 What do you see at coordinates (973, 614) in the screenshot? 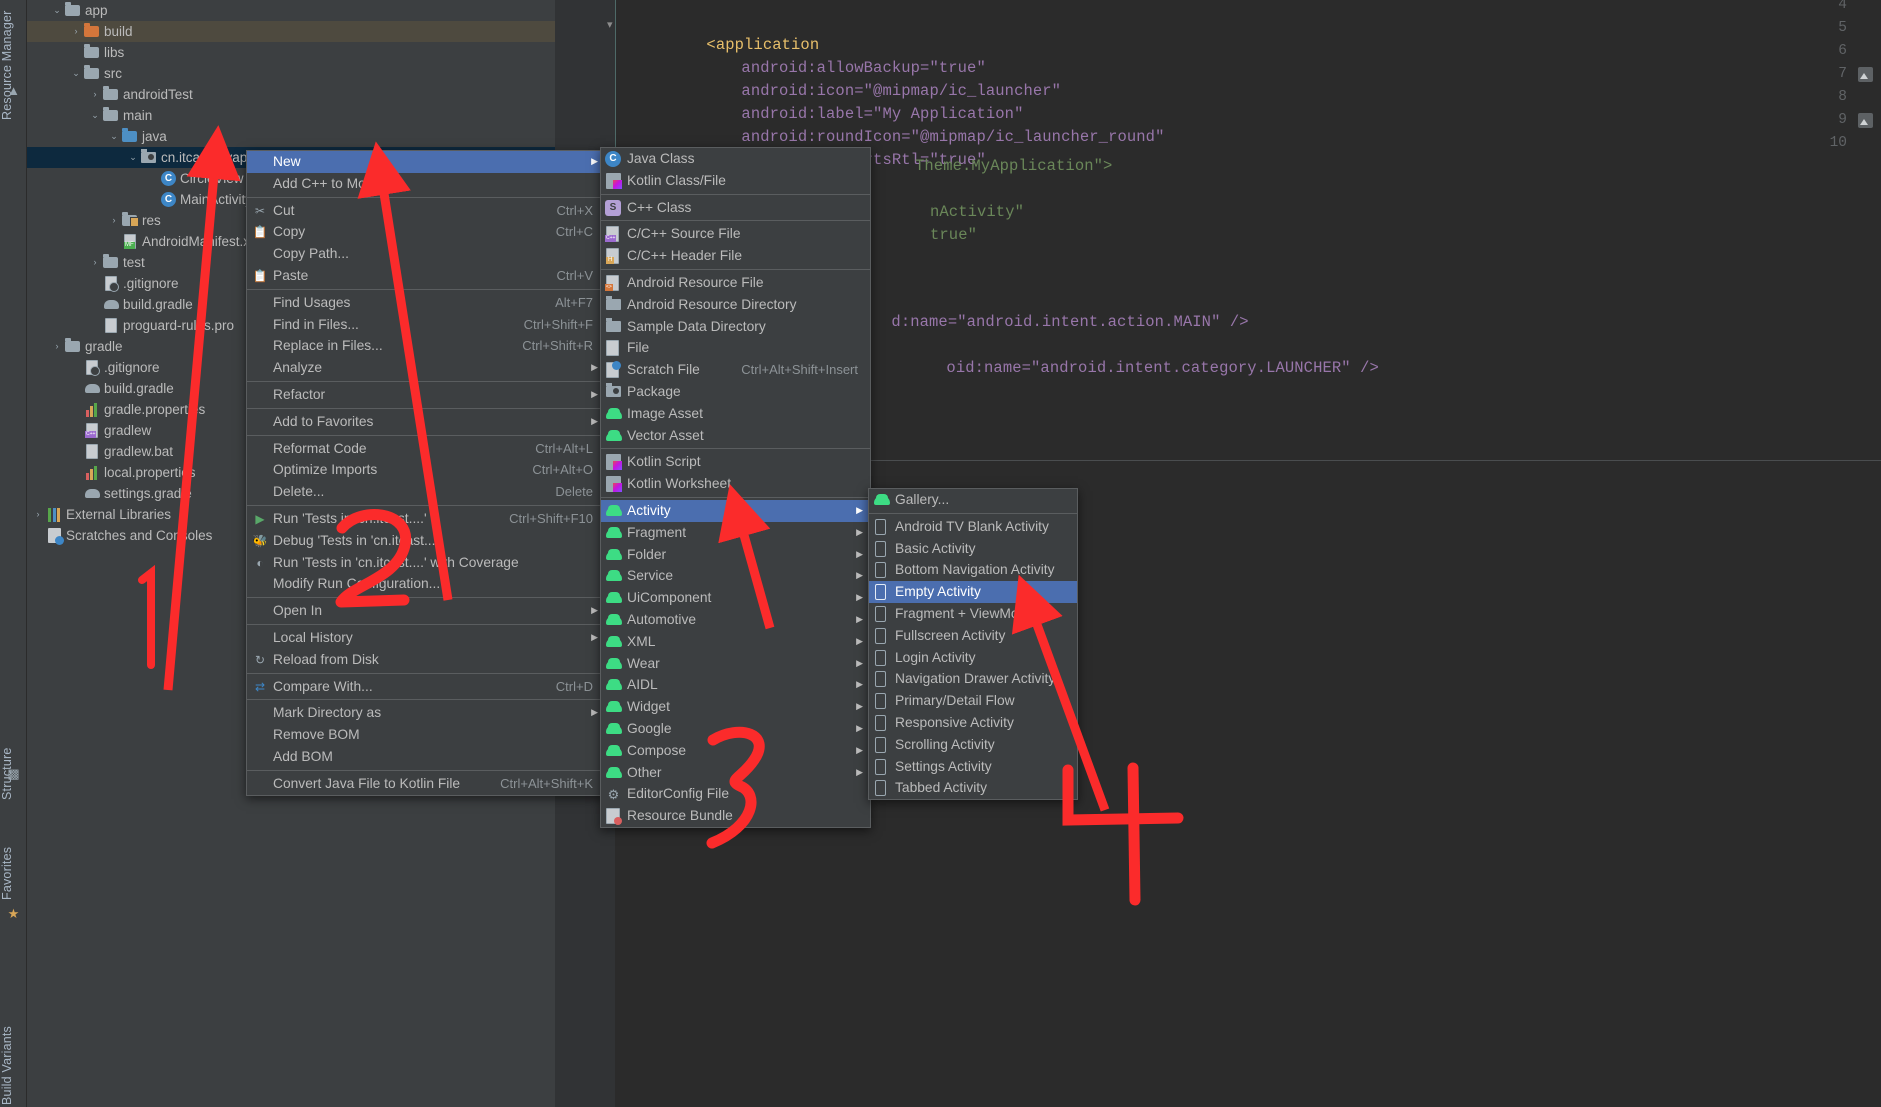
I see `menu-item-fragment-+-viewmodel: Fragment + ViewModel` at bounding box center [973, 614].